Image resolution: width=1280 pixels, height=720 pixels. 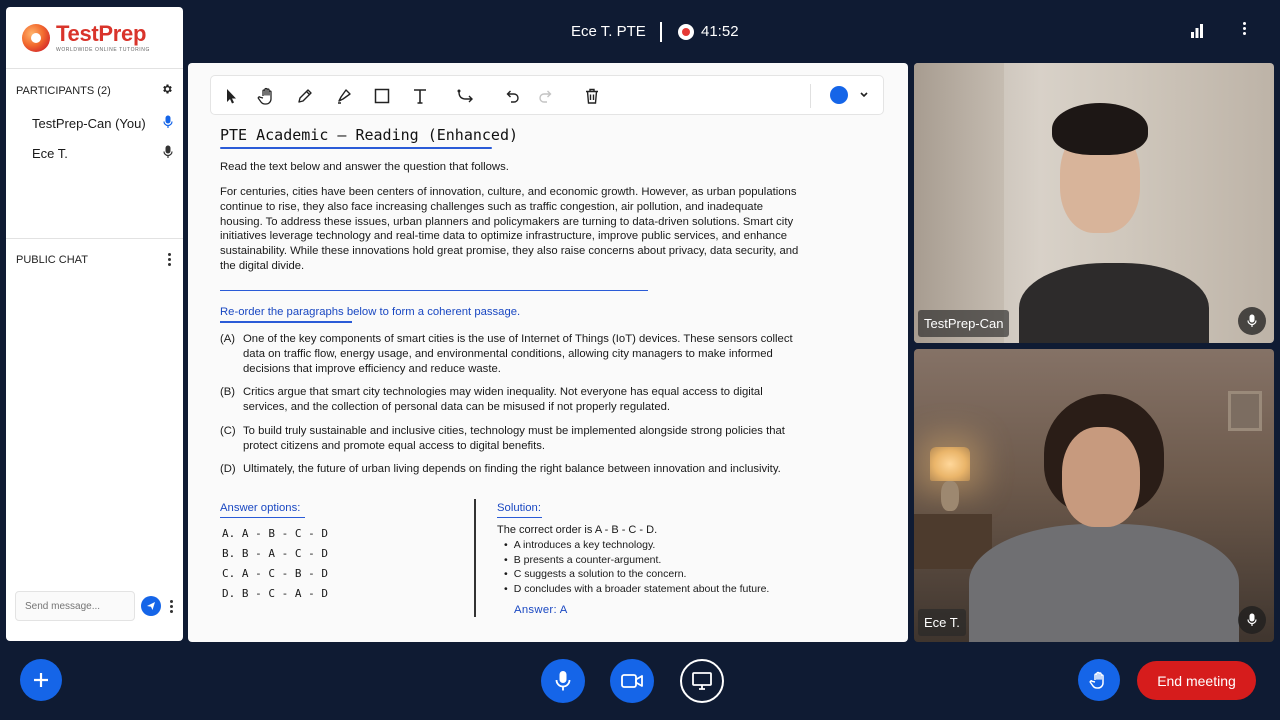 I want to click on solution-underline, so click(x=519, y=517).